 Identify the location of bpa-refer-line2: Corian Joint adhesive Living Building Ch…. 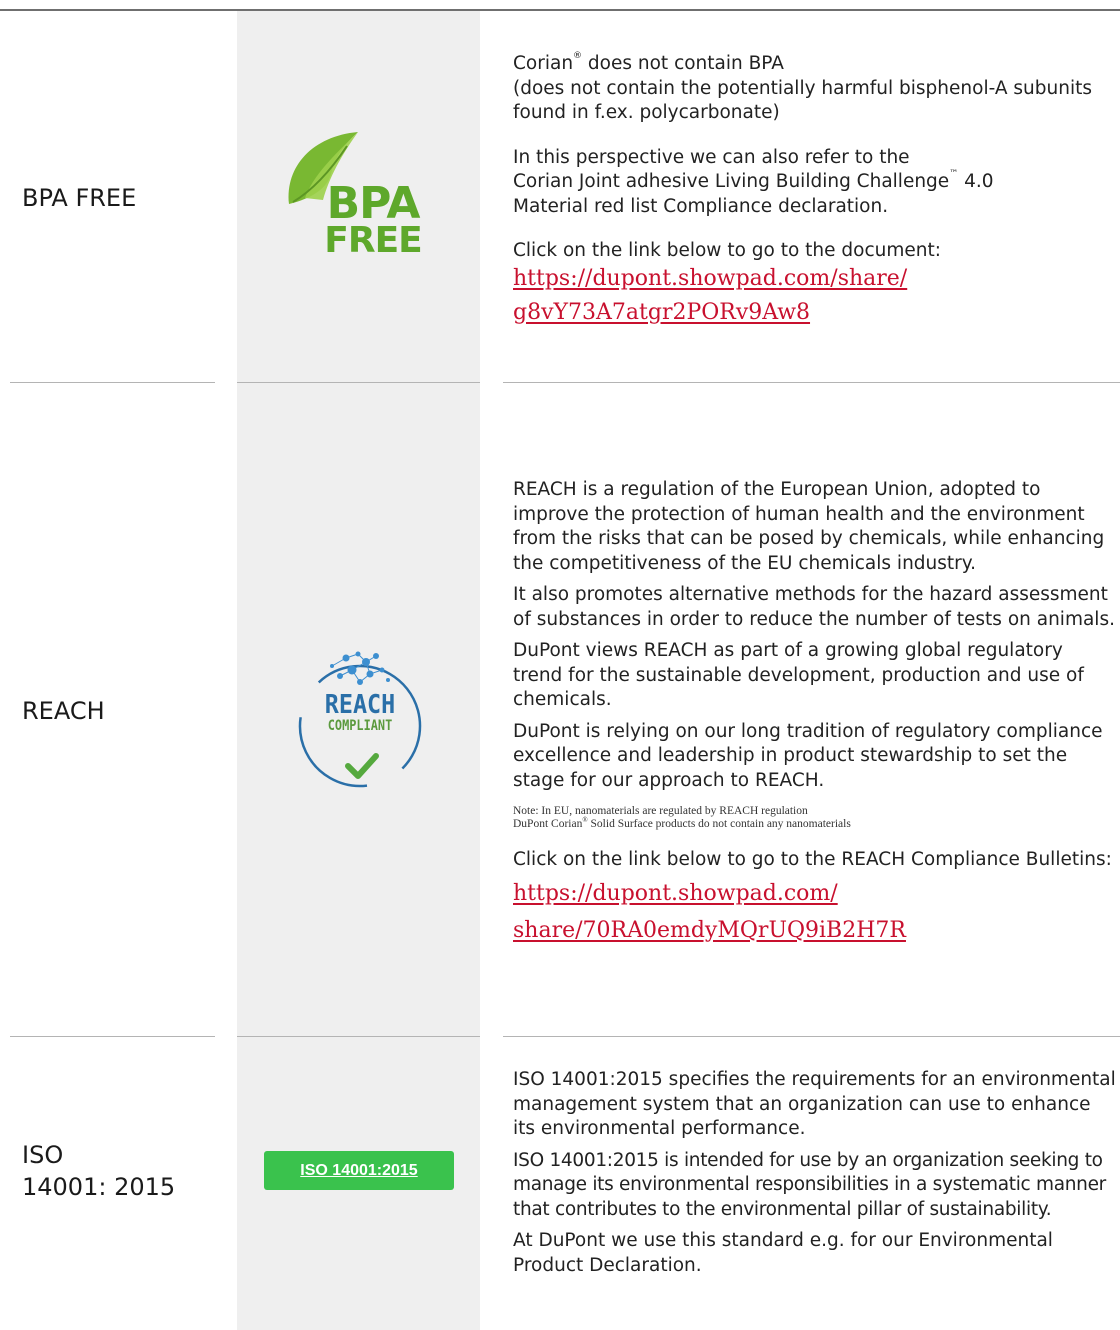
(753, 181).